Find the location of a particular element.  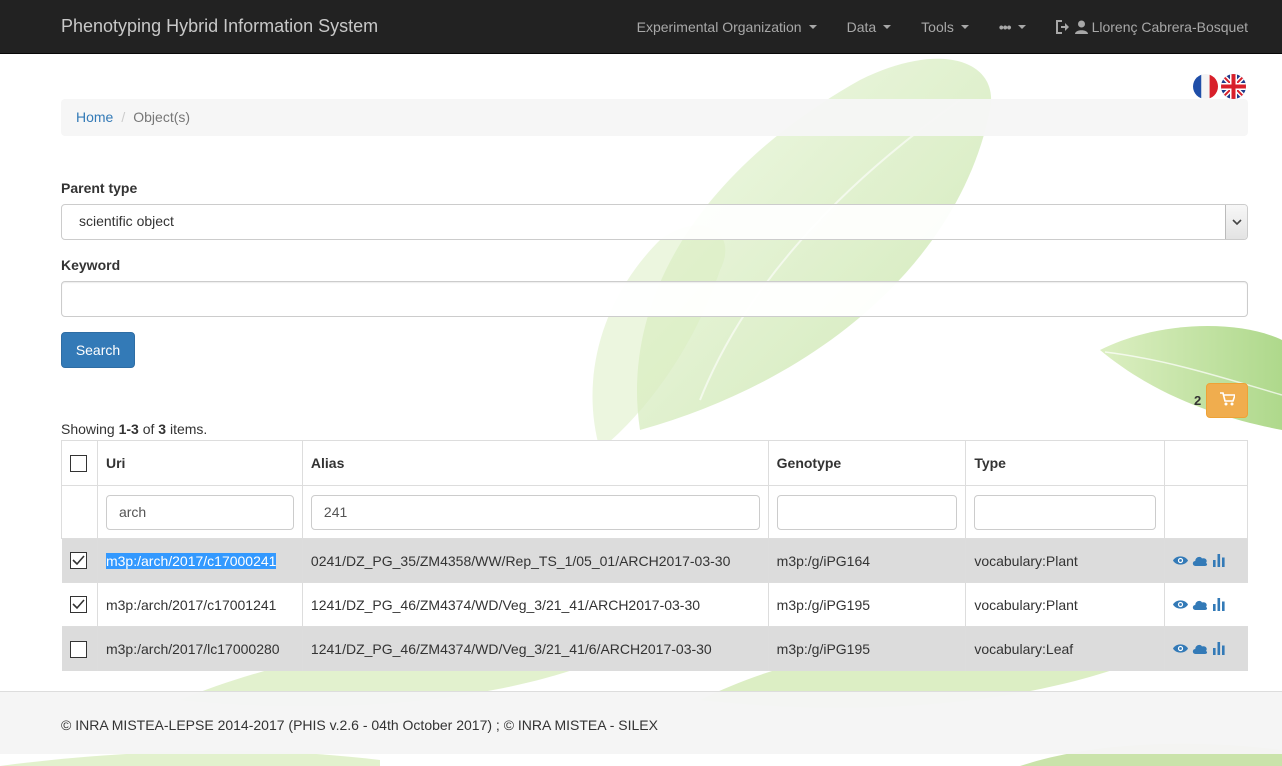

filter-cell-type is located at coordinates (1065, 512).